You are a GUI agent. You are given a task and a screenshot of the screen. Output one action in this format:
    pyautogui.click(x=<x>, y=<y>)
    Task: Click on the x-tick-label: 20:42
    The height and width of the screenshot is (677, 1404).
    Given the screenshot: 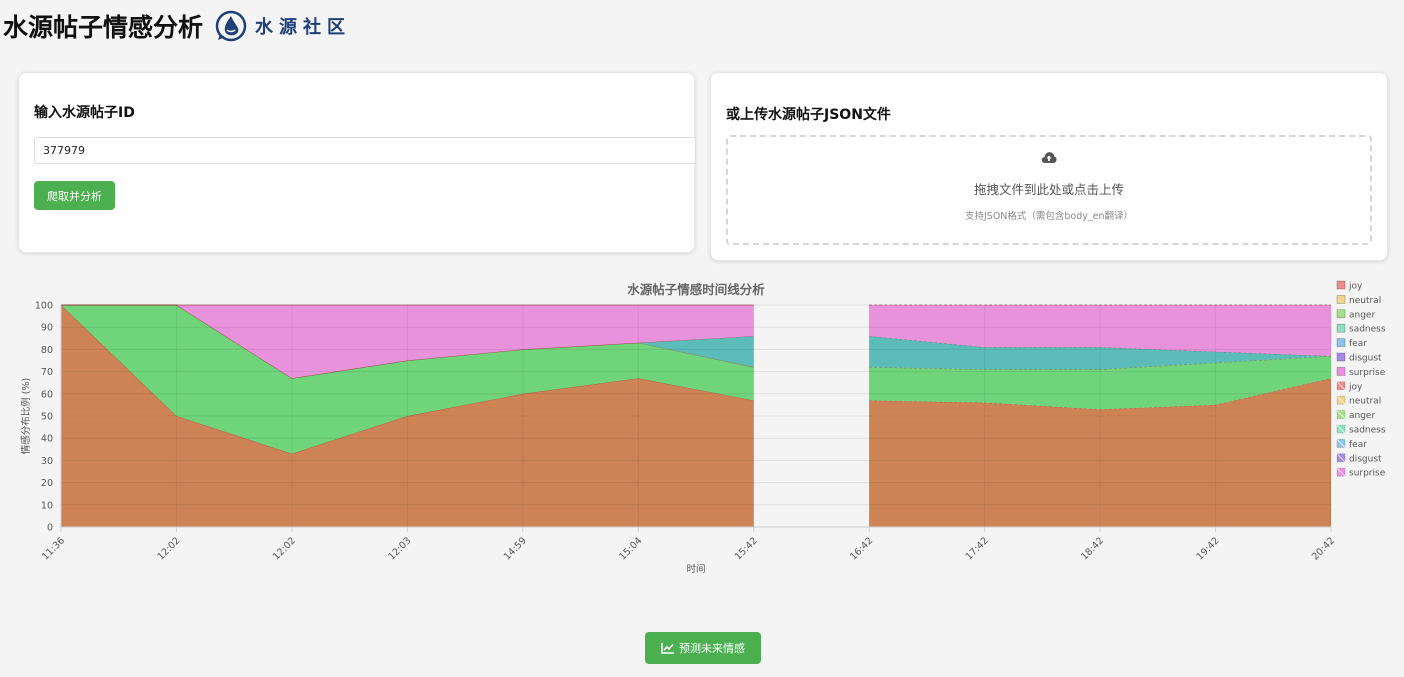 What is the action you would take?
    pyautogui.click(x=1323, y=548)
    